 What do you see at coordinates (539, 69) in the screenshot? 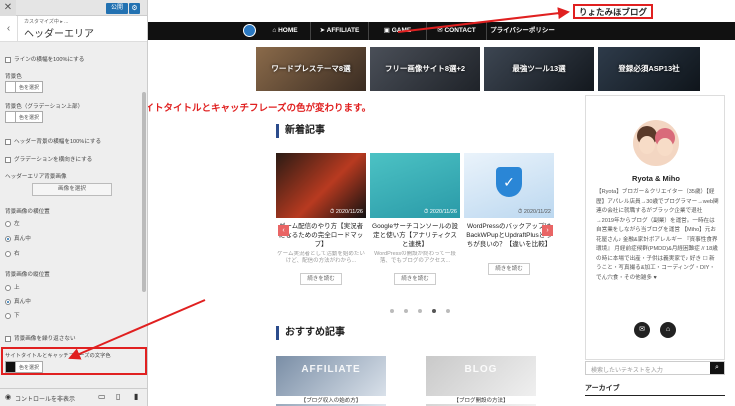
I see `featured-banner: 最強ツール13選` at bounding box center [539, 69].